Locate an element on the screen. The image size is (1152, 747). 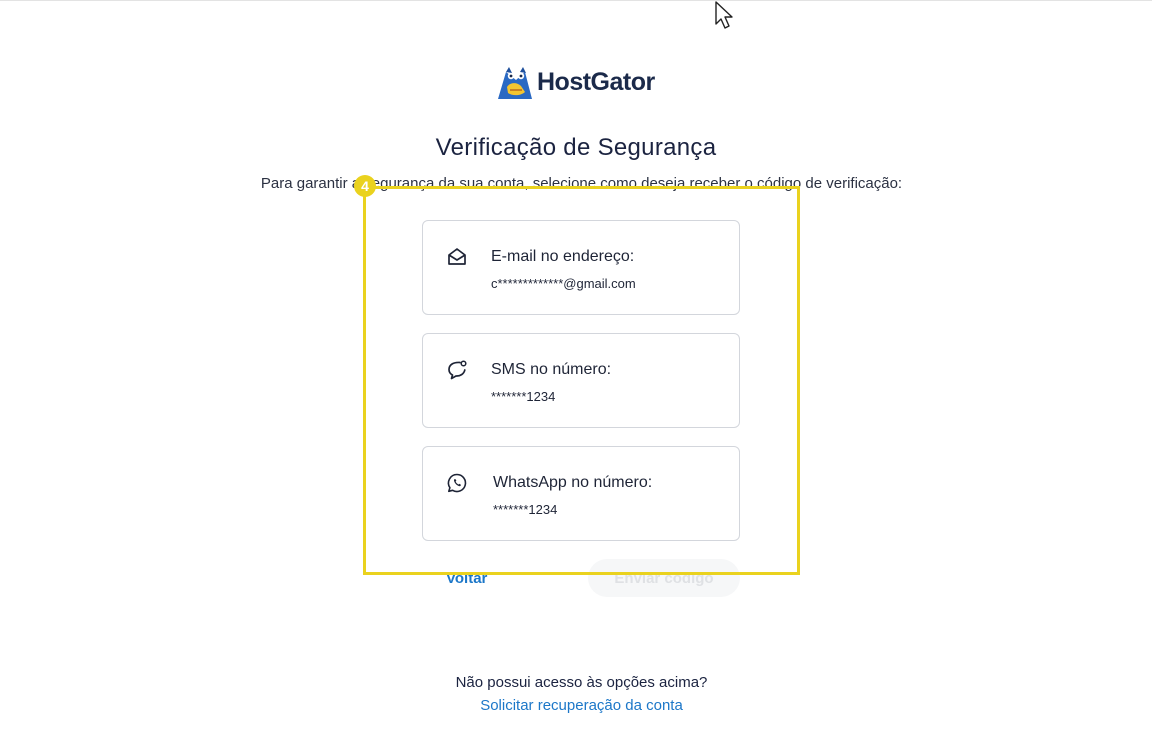
hostgator-logo: HostGator is located at coordinates (575, 82).